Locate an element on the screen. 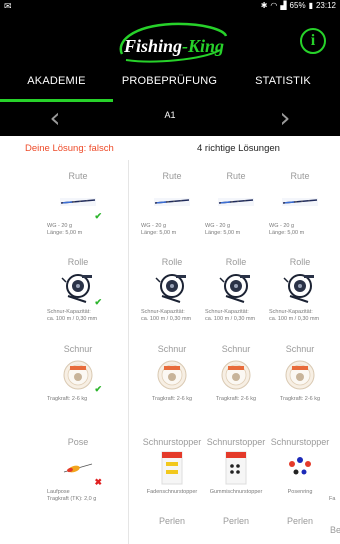 Image resolution: width=340 pixels, height=544 pixels. user-answer-card-row4-user: Pose ✖ Laufpose Tragkraft (TK): 2,0 g is located at coordinates (78, 469).